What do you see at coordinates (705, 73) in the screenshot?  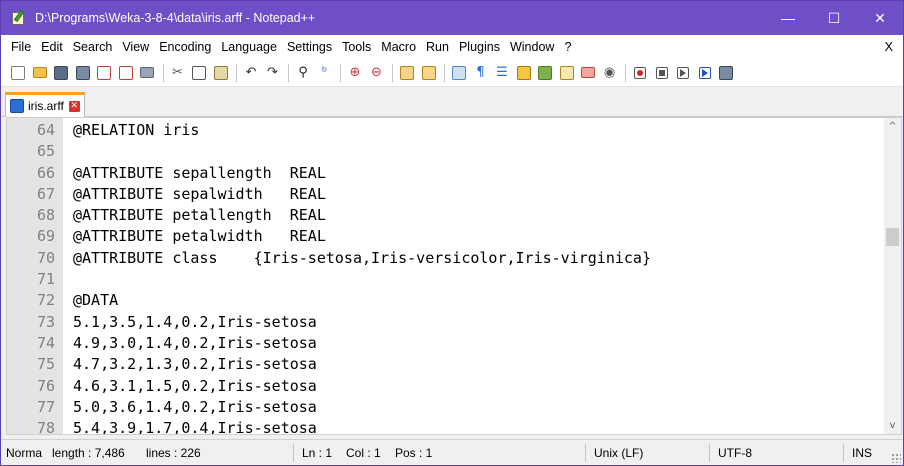 I see `run-macro-multiple-icon` at bounding box center [705, 73].